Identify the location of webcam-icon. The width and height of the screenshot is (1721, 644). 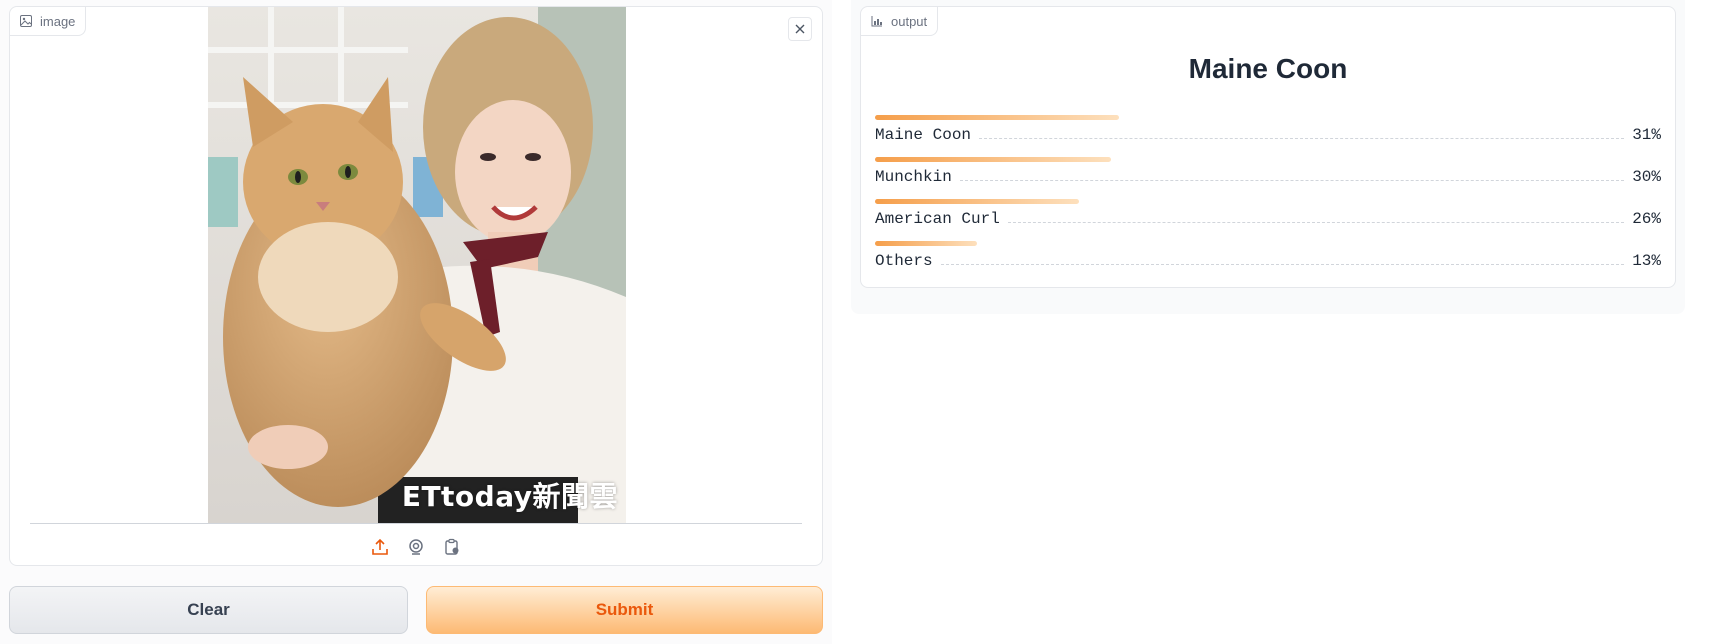
(416, 547).